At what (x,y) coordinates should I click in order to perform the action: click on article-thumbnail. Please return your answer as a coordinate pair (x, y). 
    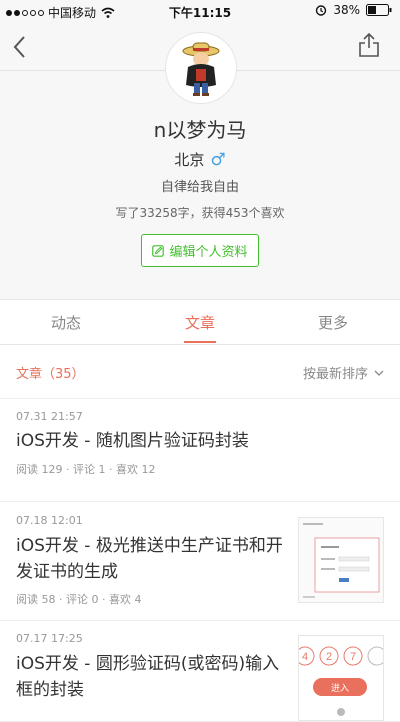
    Looking at the image, I should click on (341, 560).